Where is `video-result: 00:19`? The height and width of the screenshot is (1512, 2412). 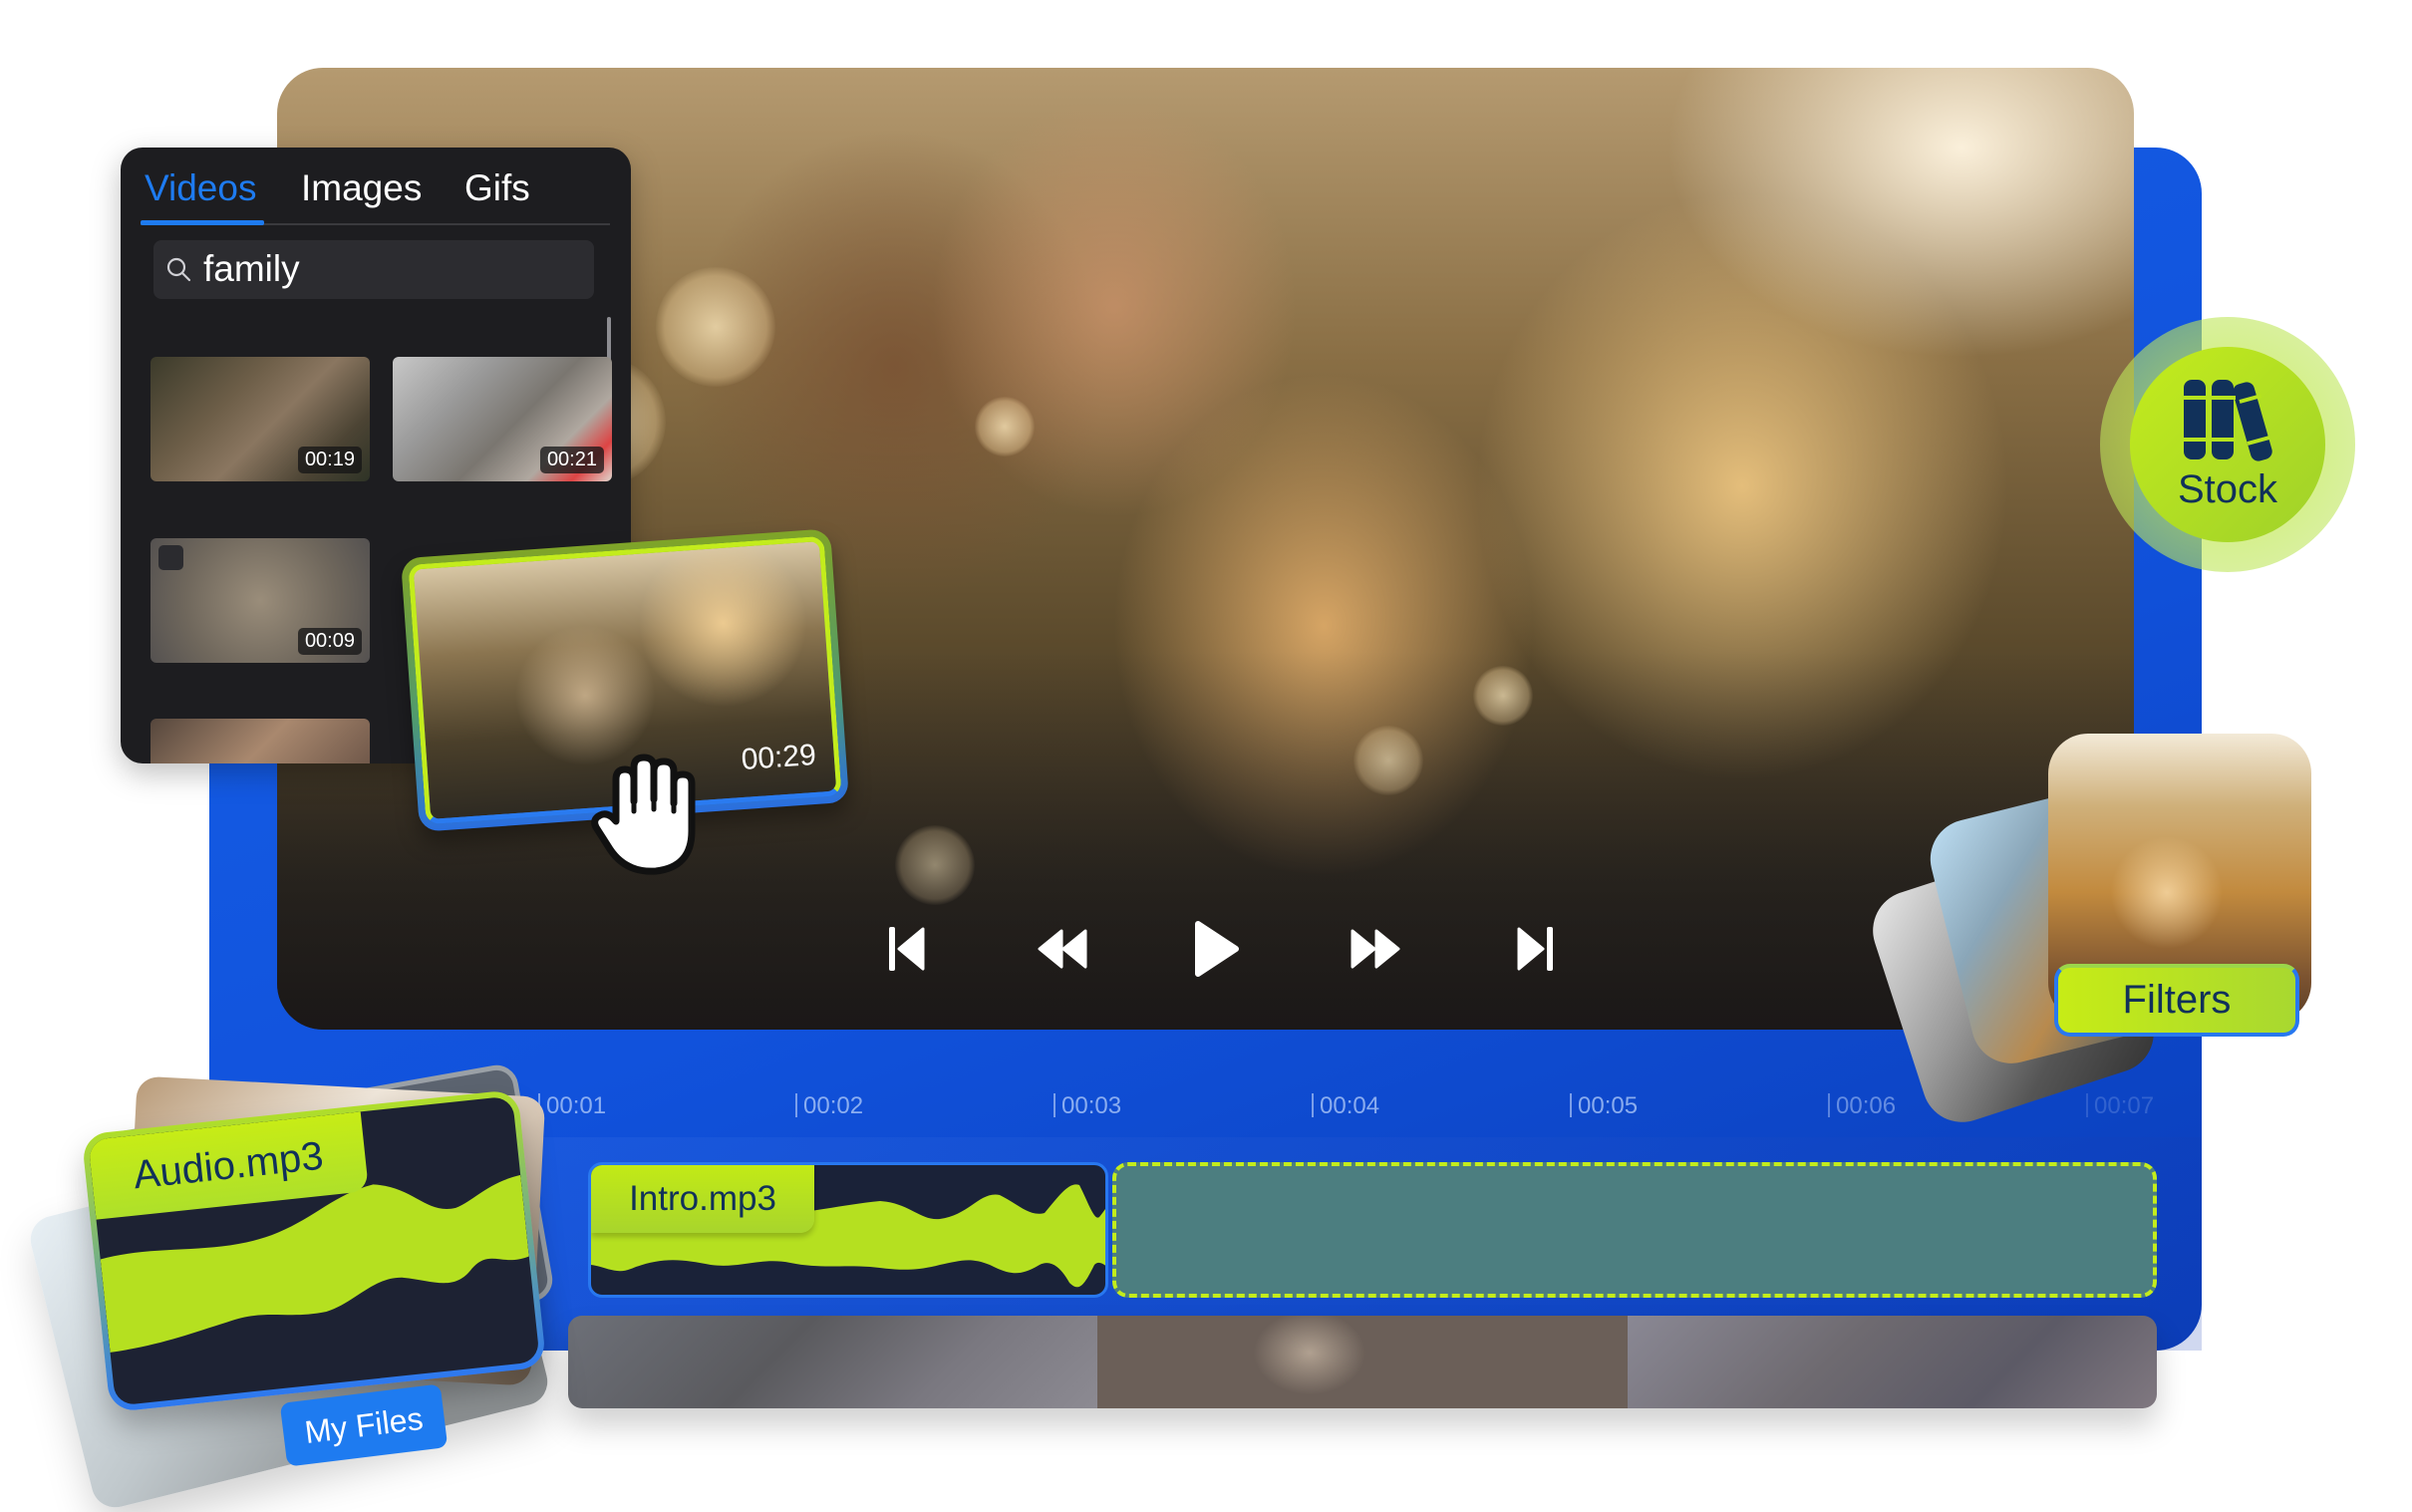
video-result: 00:19 is located at coordinates (260, 419).